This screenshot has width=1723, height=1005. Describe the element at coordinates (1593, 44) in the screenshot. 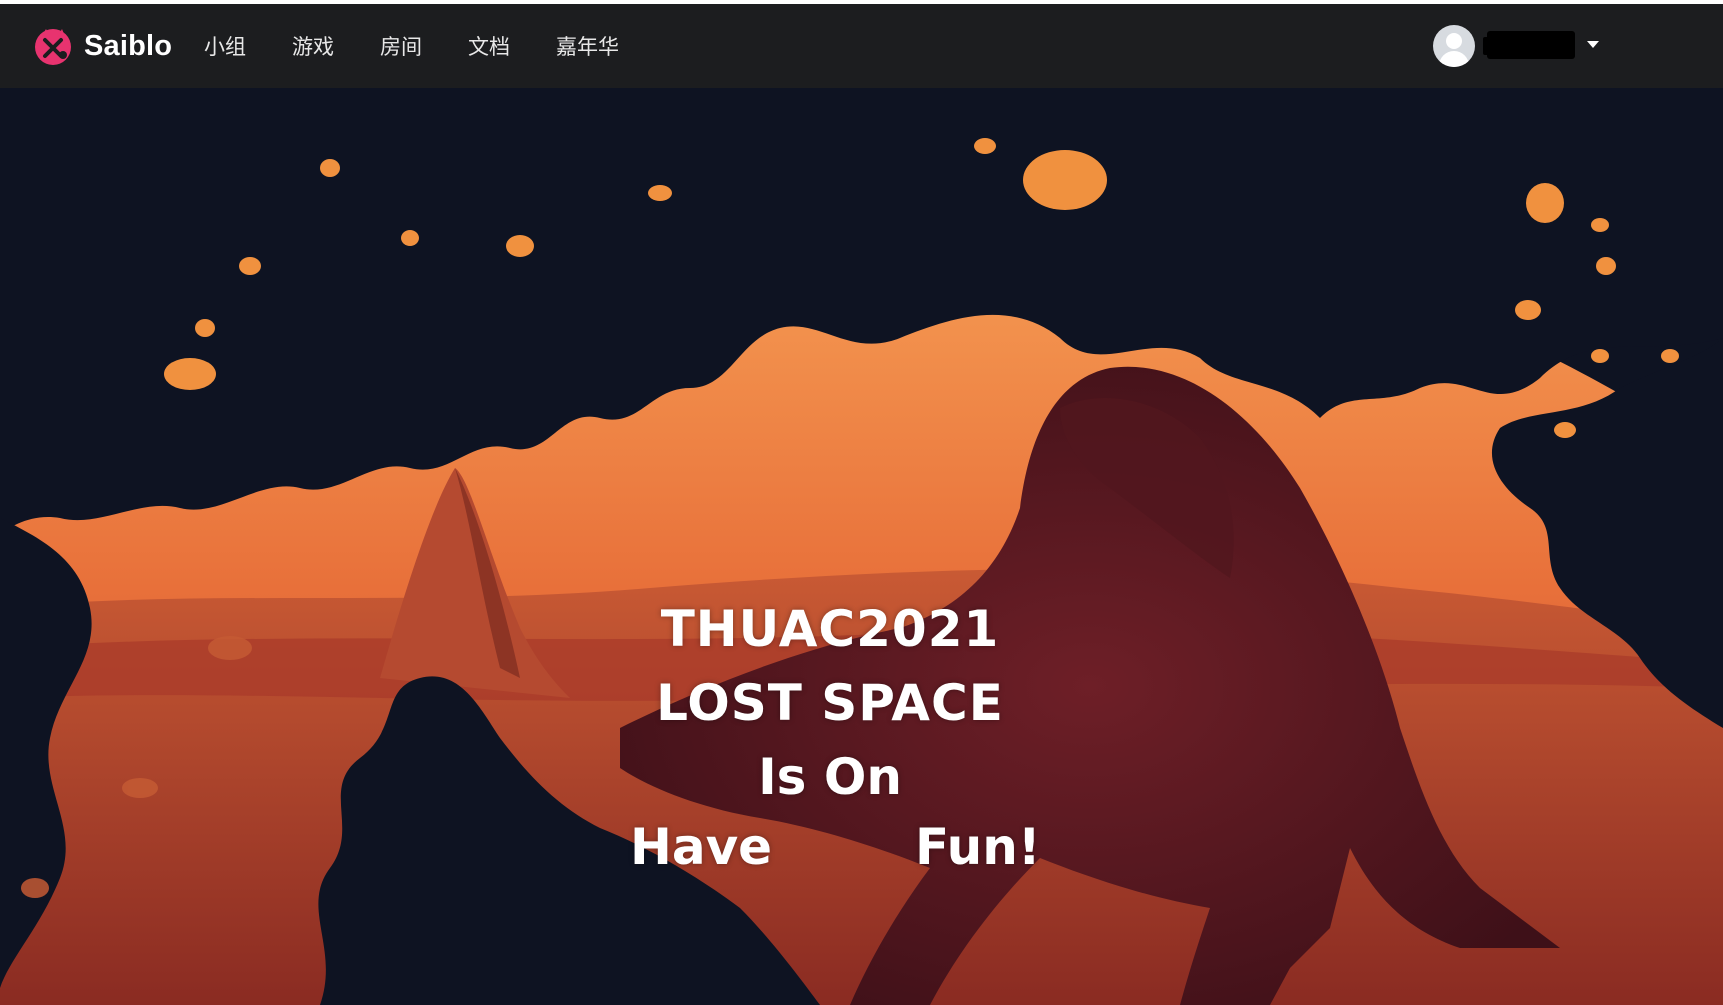

I see `caret-down-icon` at that location.